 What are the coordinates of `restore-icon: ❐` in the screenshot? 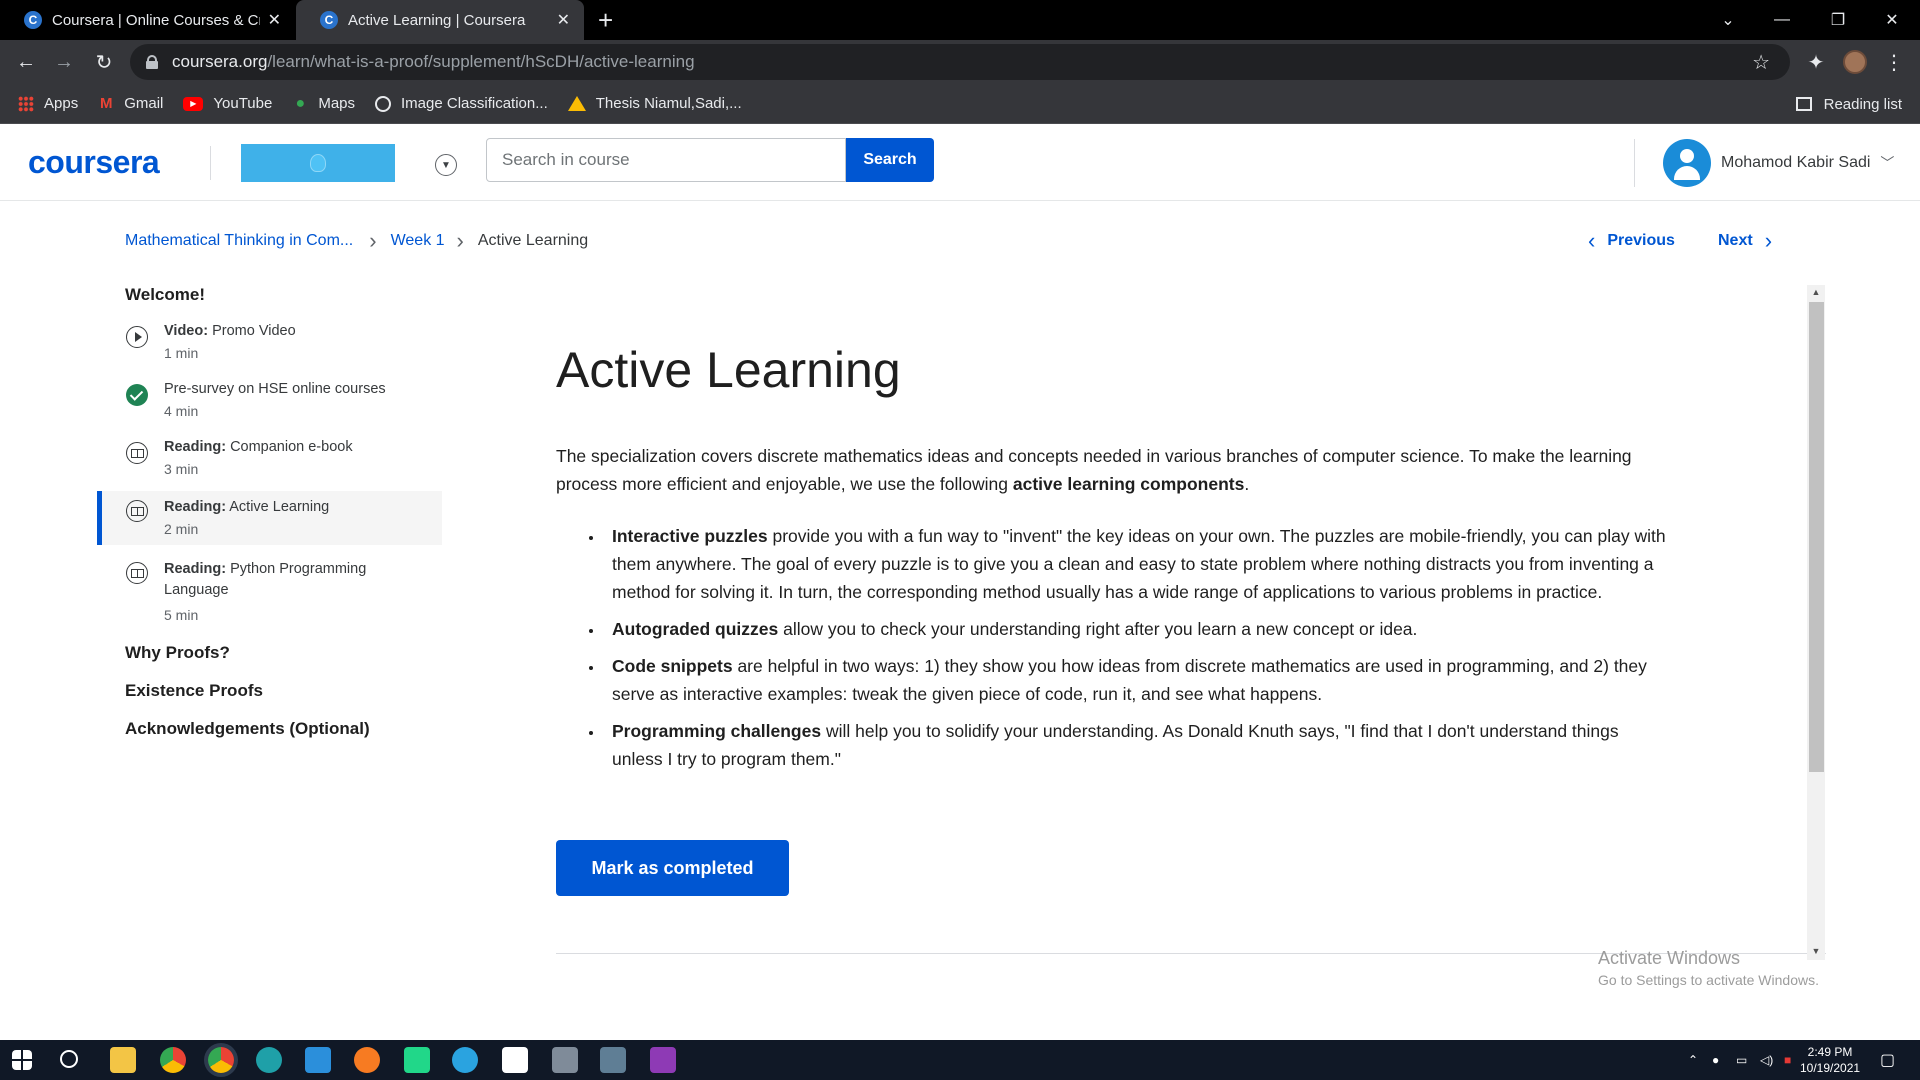 It's located at (1838, 20).